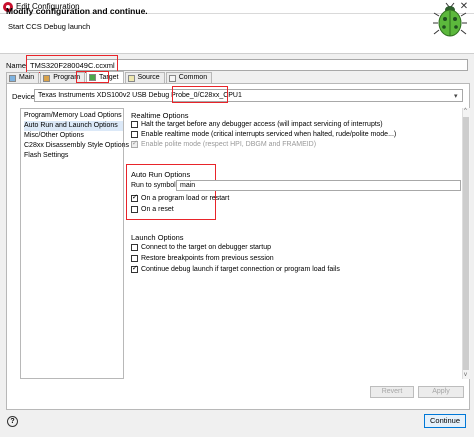  I want to click on nav-item-auto-run-launch: Auto Run and Launch Options, so click(73, 125).